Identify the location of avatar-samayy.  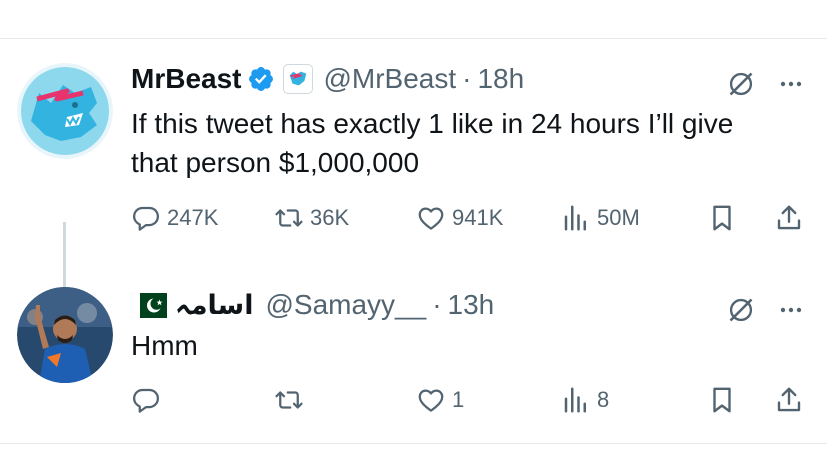
(65, 335).